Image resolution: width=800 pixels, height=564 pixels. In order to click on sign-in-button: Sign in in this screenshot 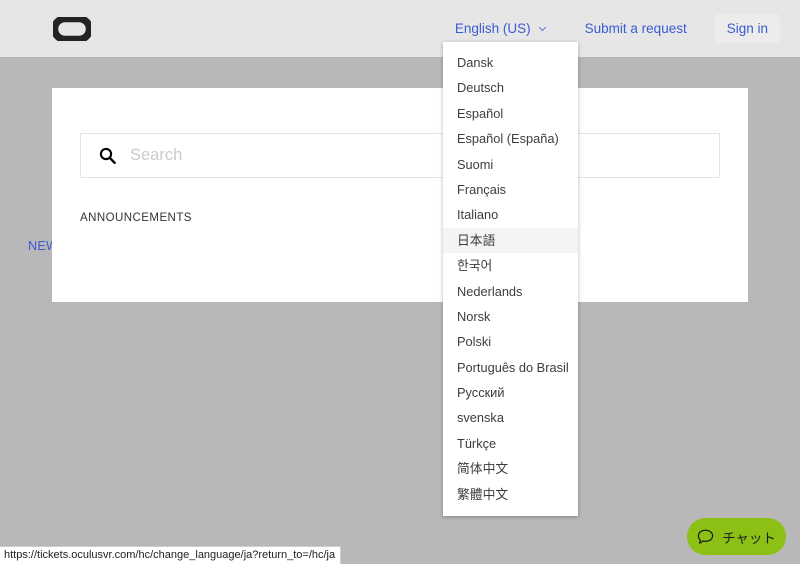, I will do `click(747, 28)`.